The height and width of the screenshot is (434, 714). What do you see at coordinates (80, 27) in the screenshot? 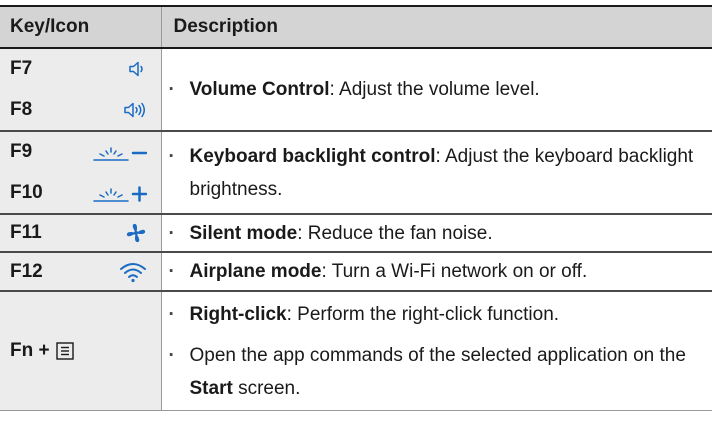
I see `header-key-icon: Key/Icon` at bounding box center [80, 27].